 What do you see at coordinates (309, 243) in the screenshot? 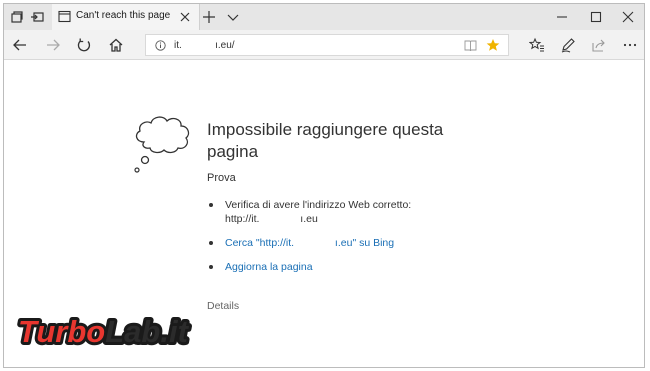
I see `search-bing-link: Cerca "http://it. ı.eu" su Bing` at bounding box center [309, 243].